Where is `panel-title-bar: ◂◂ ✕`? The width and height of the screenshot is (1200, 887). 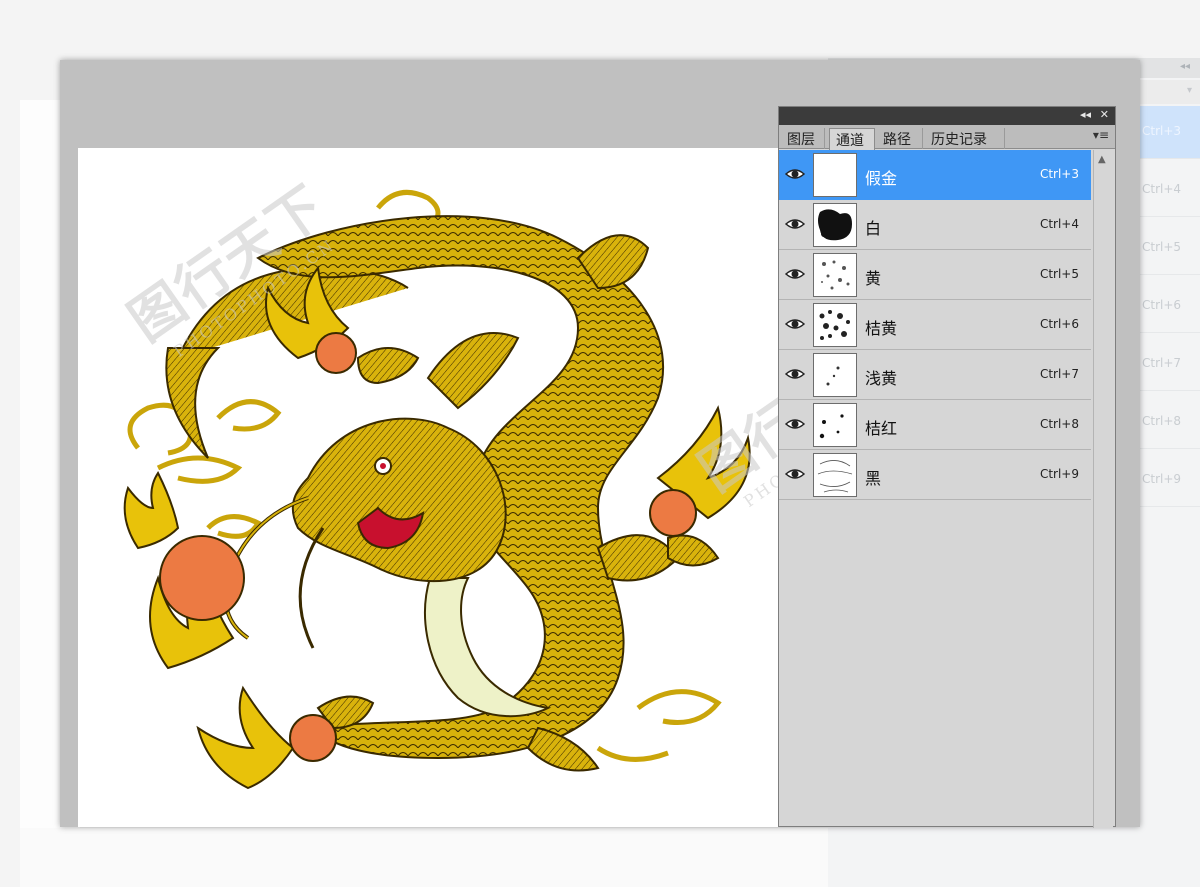 panel-title-bar: ◂◂ ✕ is located at coordinates (947, 116).